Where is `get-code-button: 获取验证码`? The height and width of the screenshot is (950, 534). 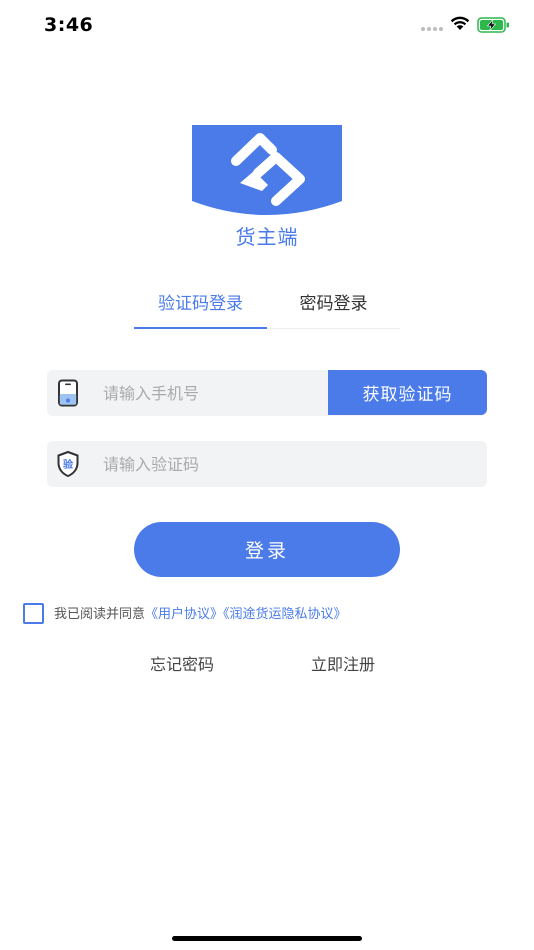
get-code-button: 获取验证码 is located at coordinates (407, 392).